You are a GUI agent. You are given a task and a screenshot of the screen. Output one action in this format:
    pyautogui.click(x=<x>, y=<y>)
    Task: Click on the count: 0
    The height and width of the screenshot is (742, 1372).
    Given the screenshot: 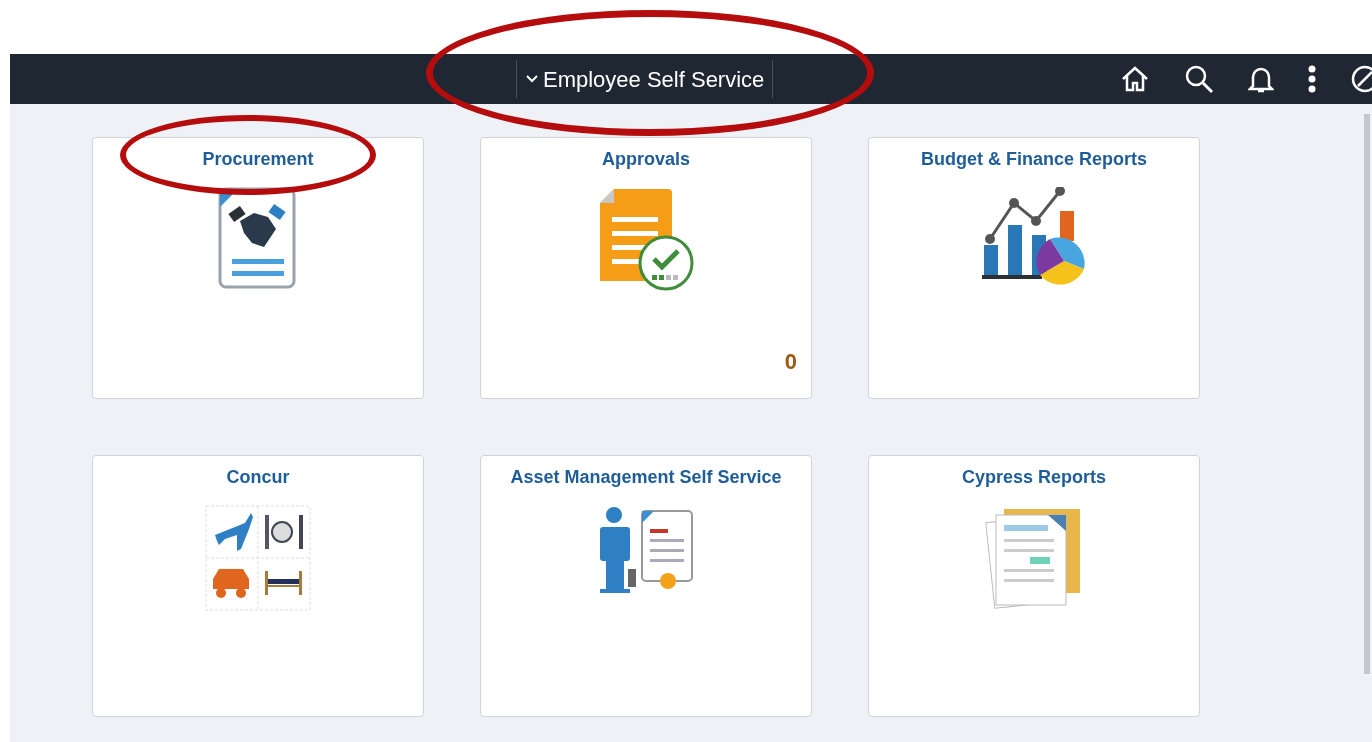 What is the action you would take?
    pyautogui.click(x=790, y=362)
    